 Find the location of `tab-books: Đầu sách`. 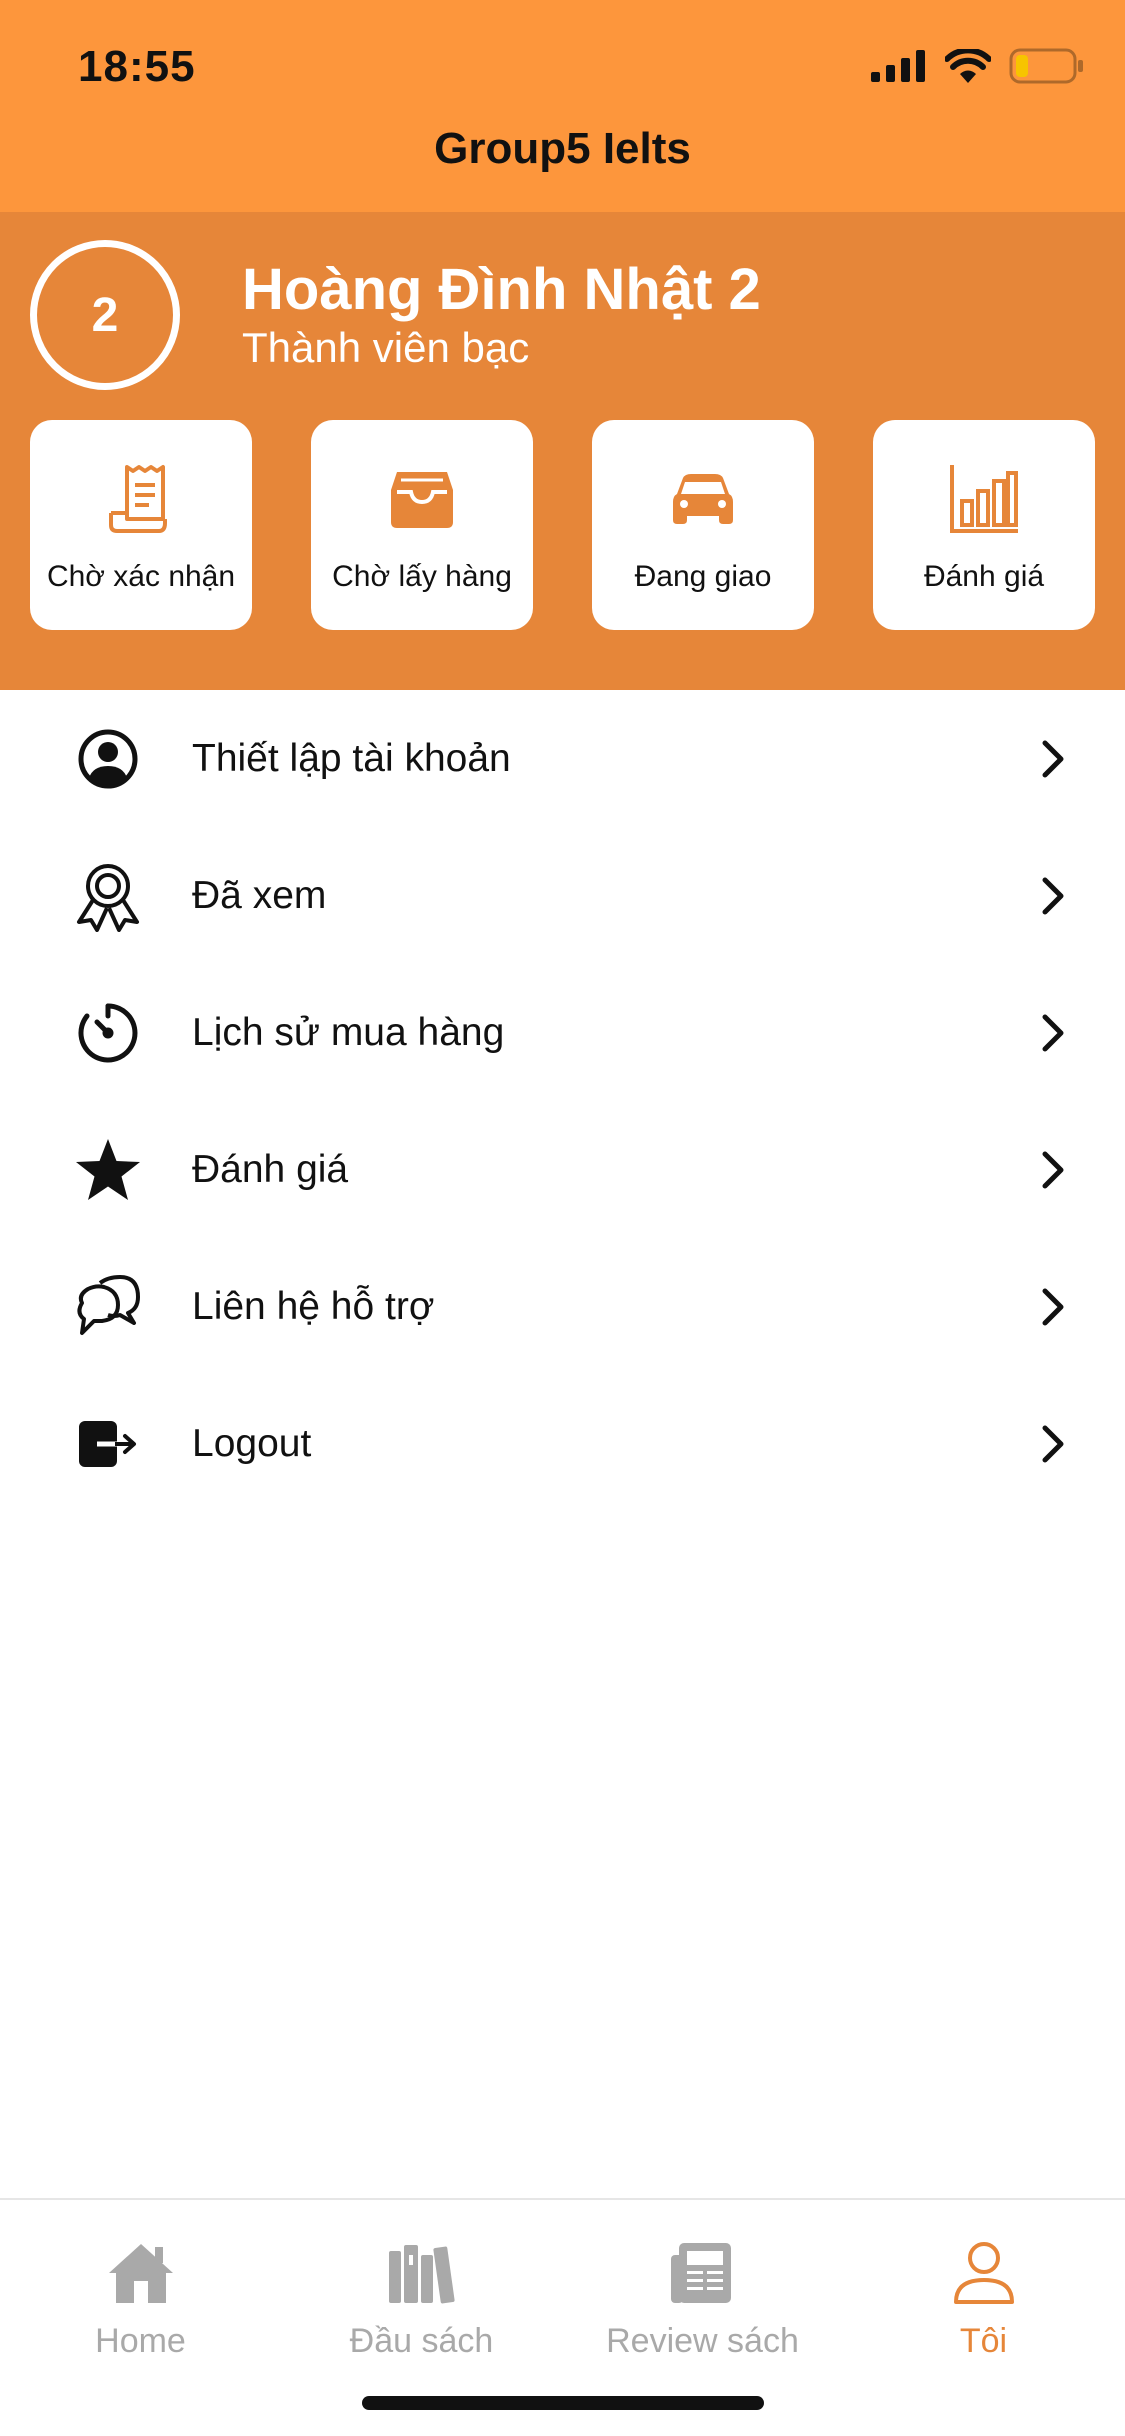

tab-books: Đầu sách is located at coordinates (421, 2295).